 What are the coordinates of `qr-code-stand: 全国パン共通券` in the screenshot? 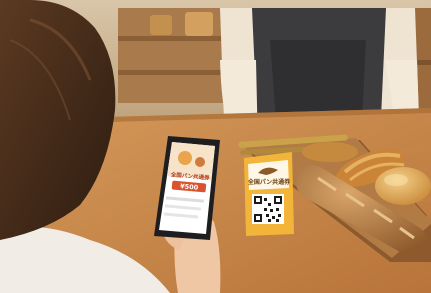 It's located at (269, 194).